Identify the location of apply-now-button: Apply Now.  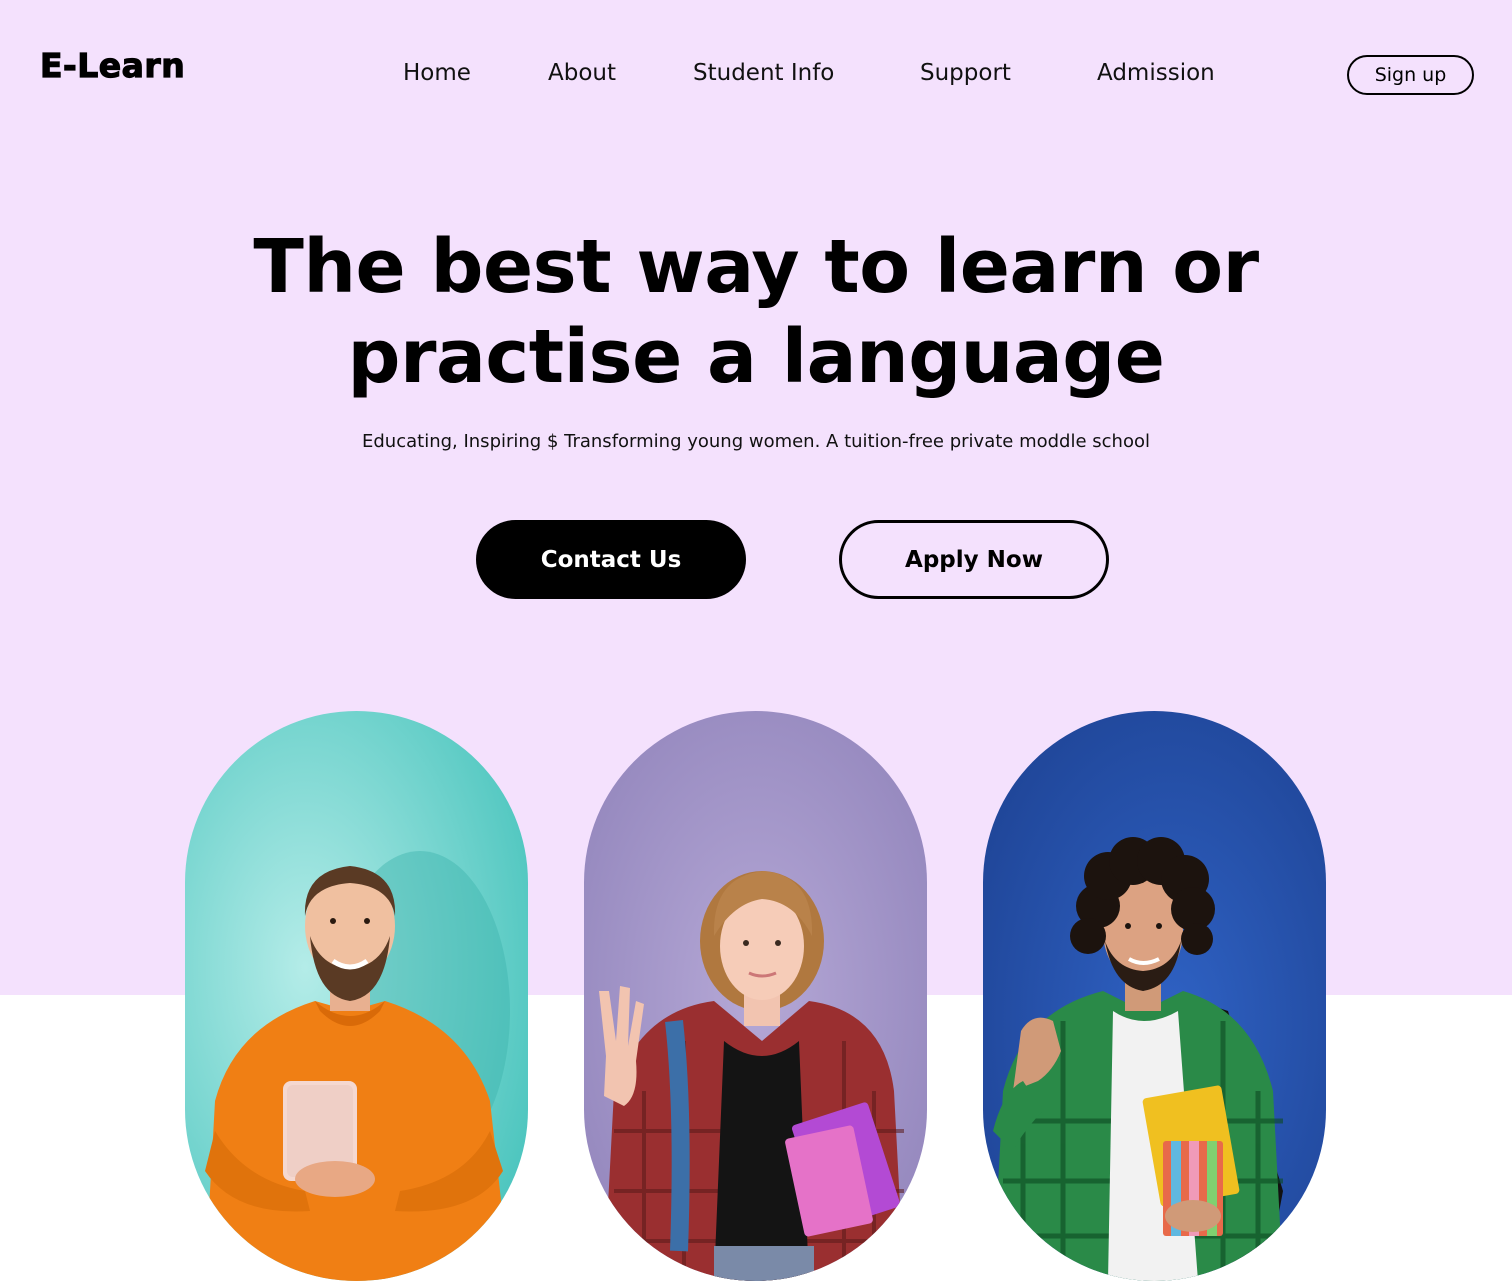
(974, 559).